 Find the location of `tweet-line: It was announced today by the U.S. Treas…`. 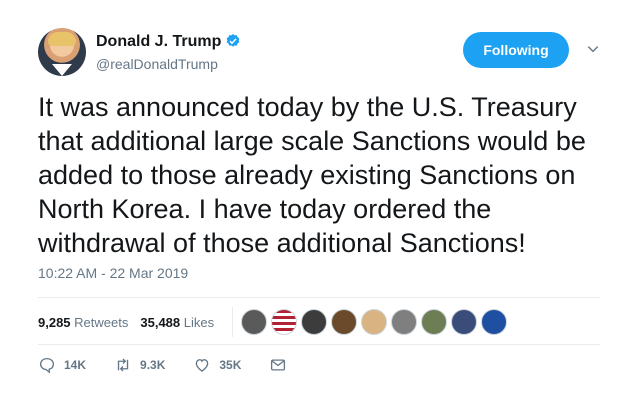

tweet-line: It was announced today by the U.S. Treas… is located at coordinates (307, 107).